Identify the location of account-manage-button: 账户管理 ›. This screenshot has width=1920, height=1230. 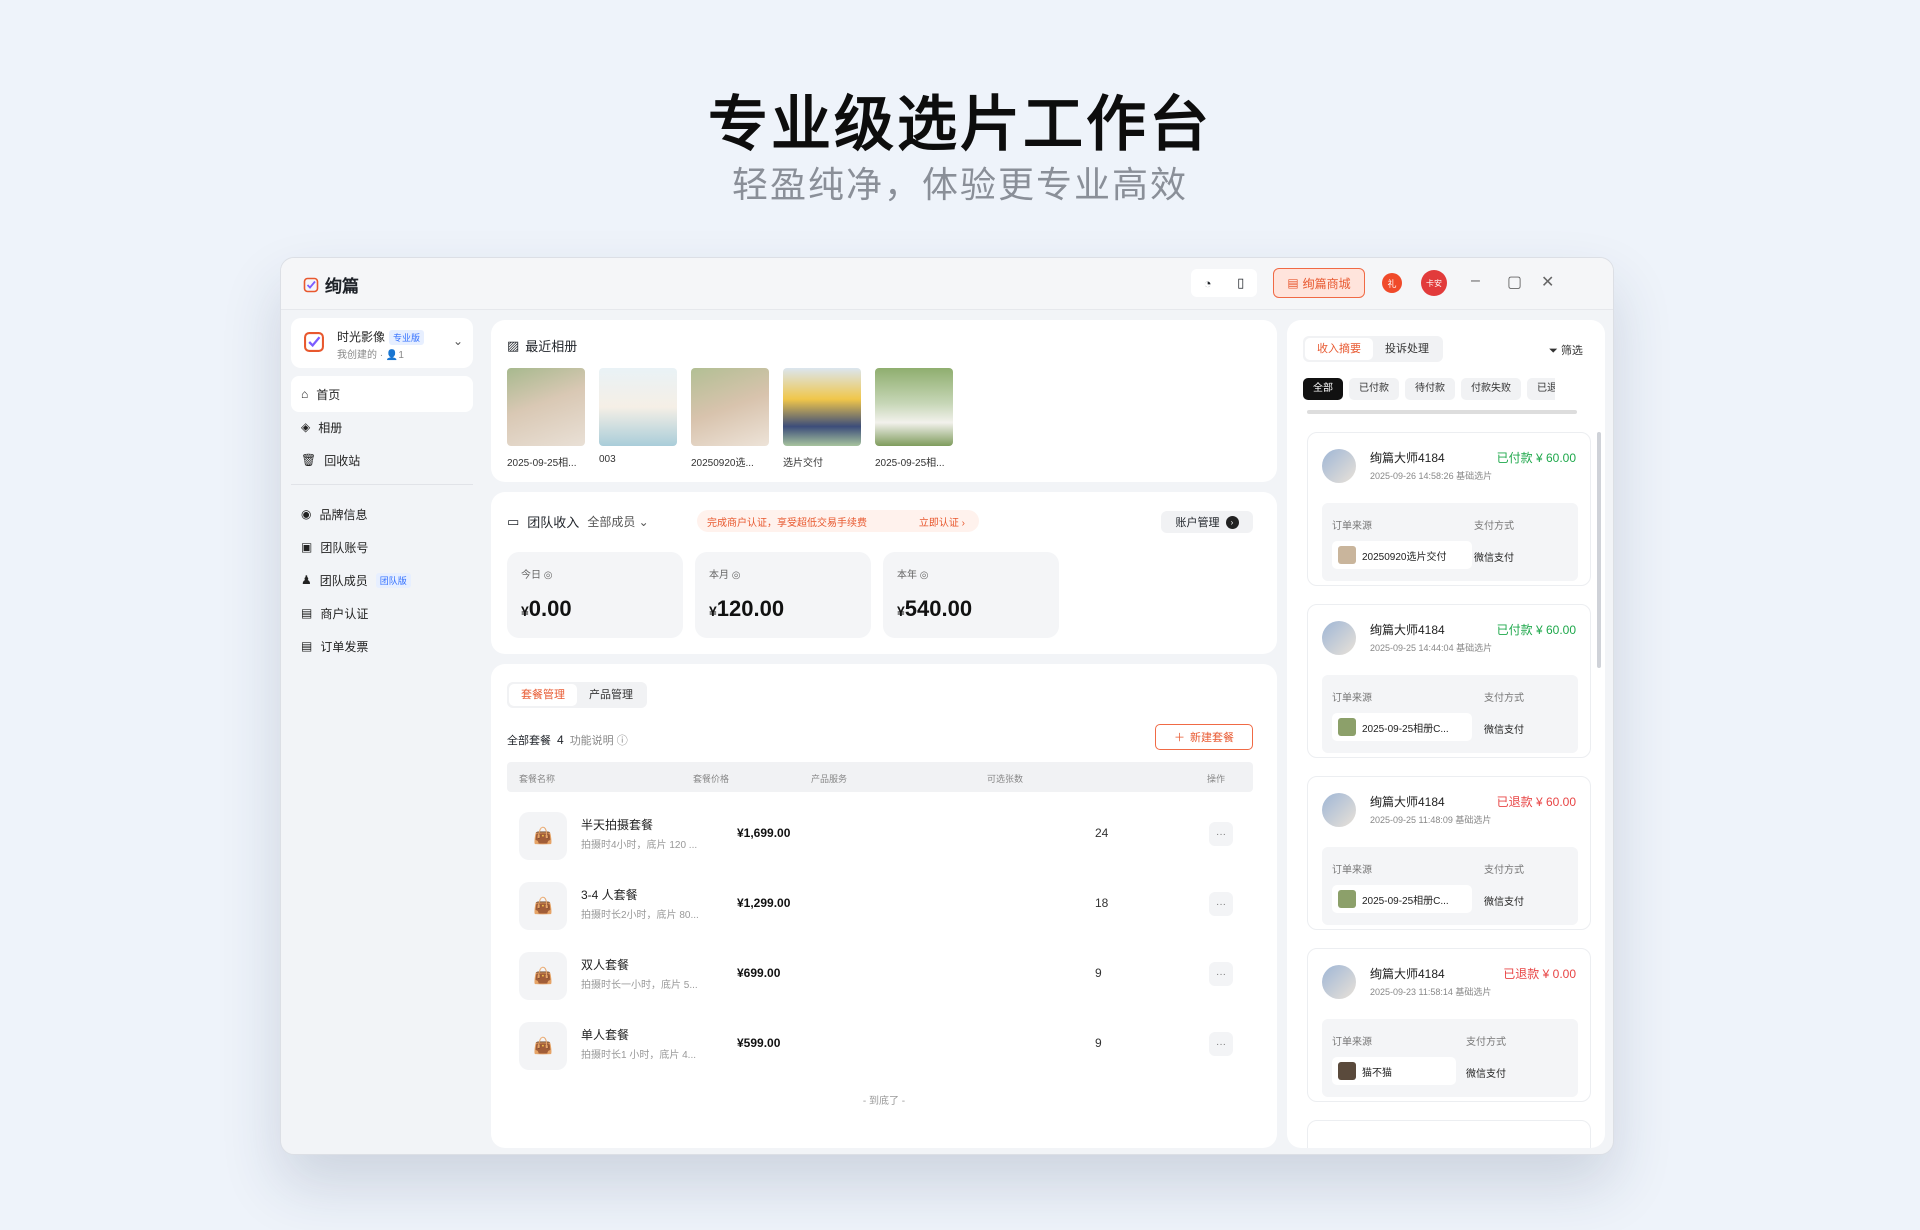
(1207, 522).